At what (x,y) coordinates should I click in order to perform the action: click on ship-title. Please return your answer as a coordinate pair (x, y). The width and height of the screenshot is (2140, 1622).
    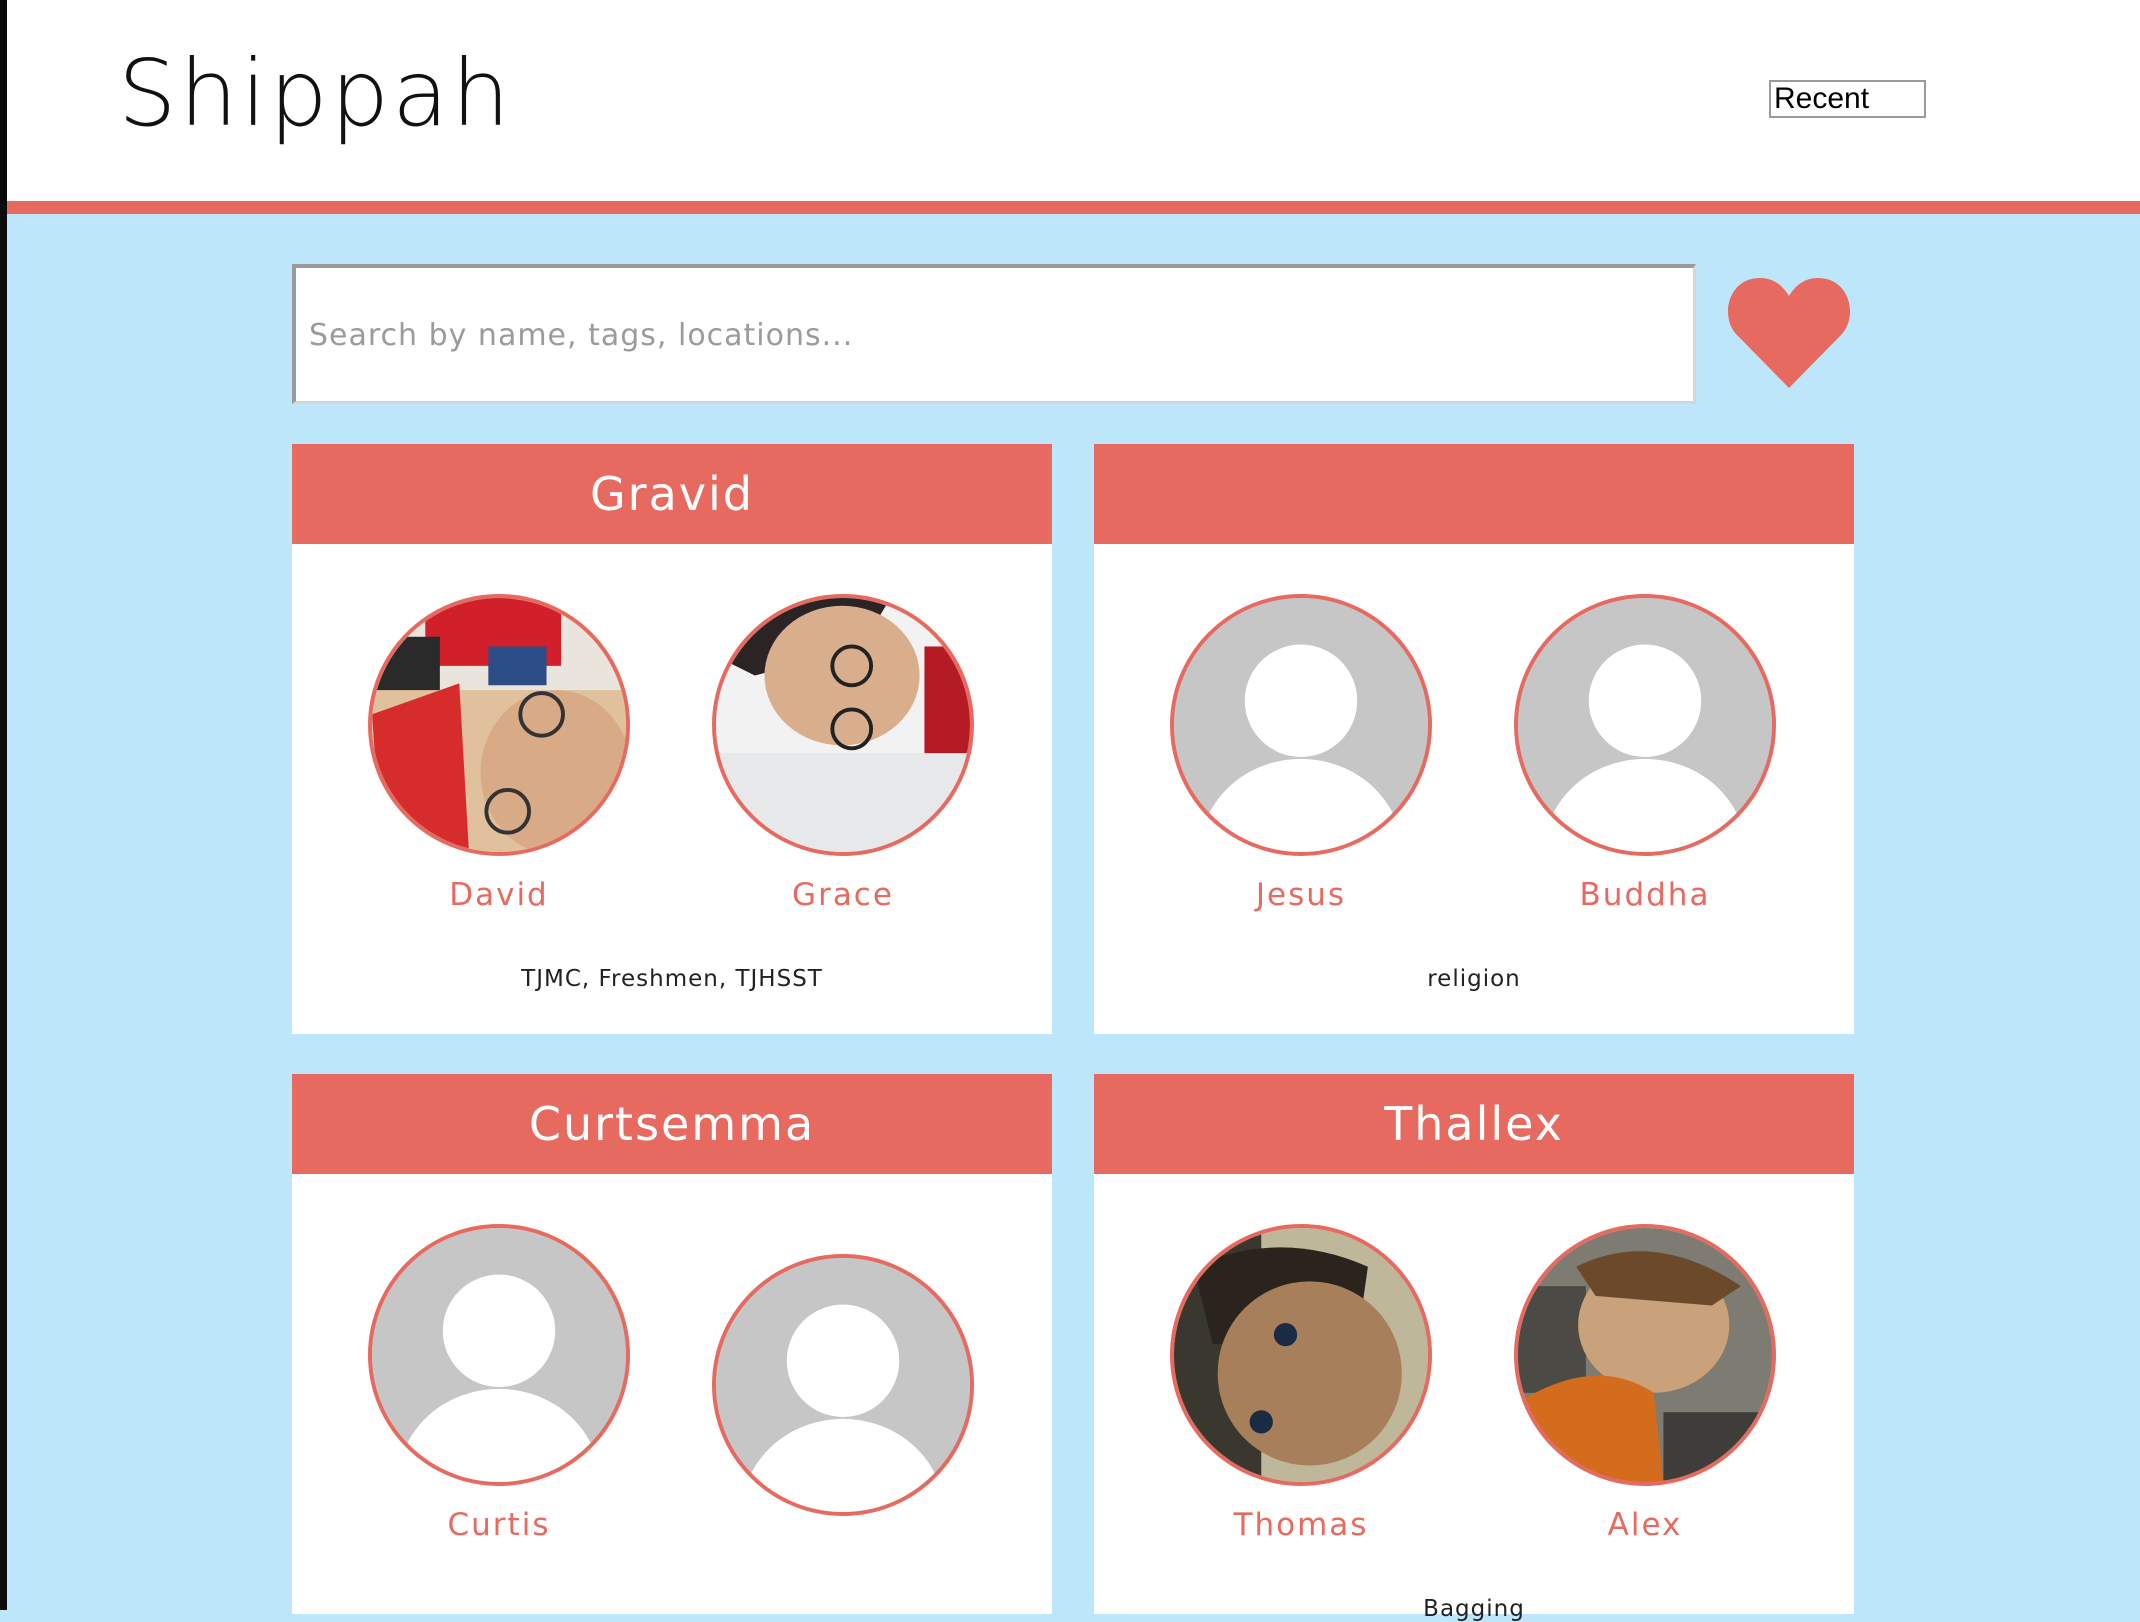
    Looking at the image, I should click on (1474, 494).